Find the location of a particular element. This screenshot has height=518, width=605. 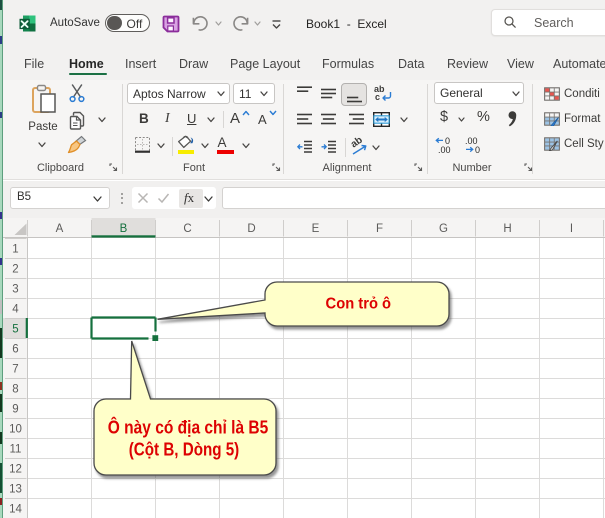

svg-text: 1 is located at coordinates (15, 250).